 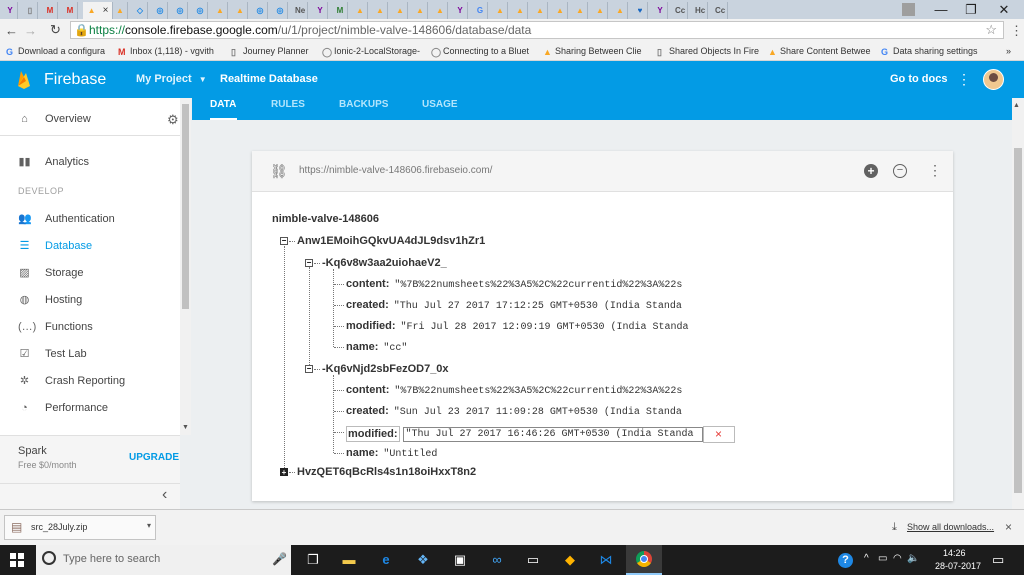 I want to click on scroll-up-arrow-icon: ▲, so click(x=1016, y=105).